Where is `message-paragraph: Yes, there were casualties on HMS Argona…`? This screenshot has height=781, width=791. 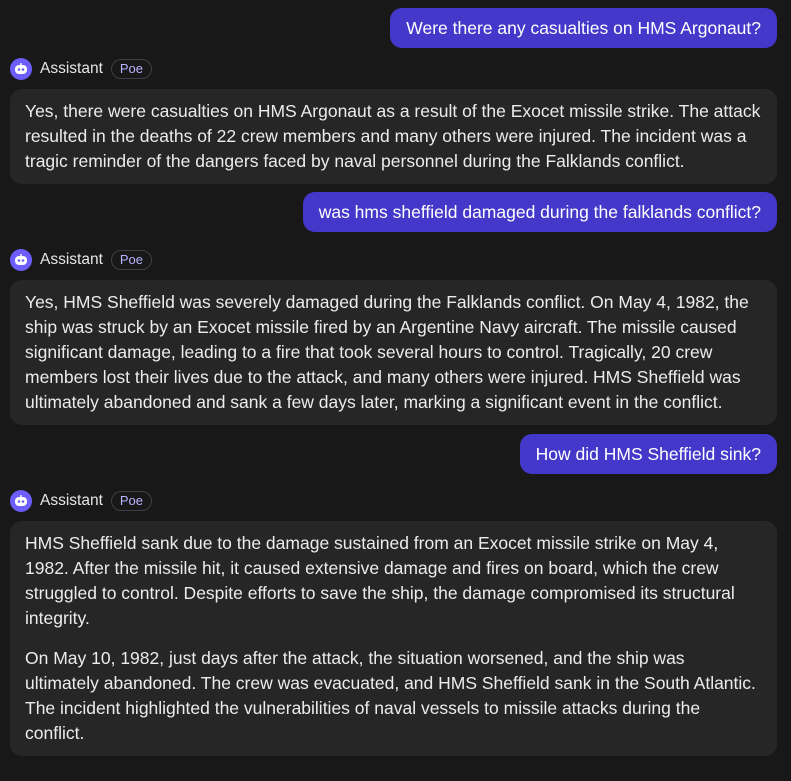 message-paragraph: Yes, there were casualties on HMS Argona… is located at coordinates (393, 136).